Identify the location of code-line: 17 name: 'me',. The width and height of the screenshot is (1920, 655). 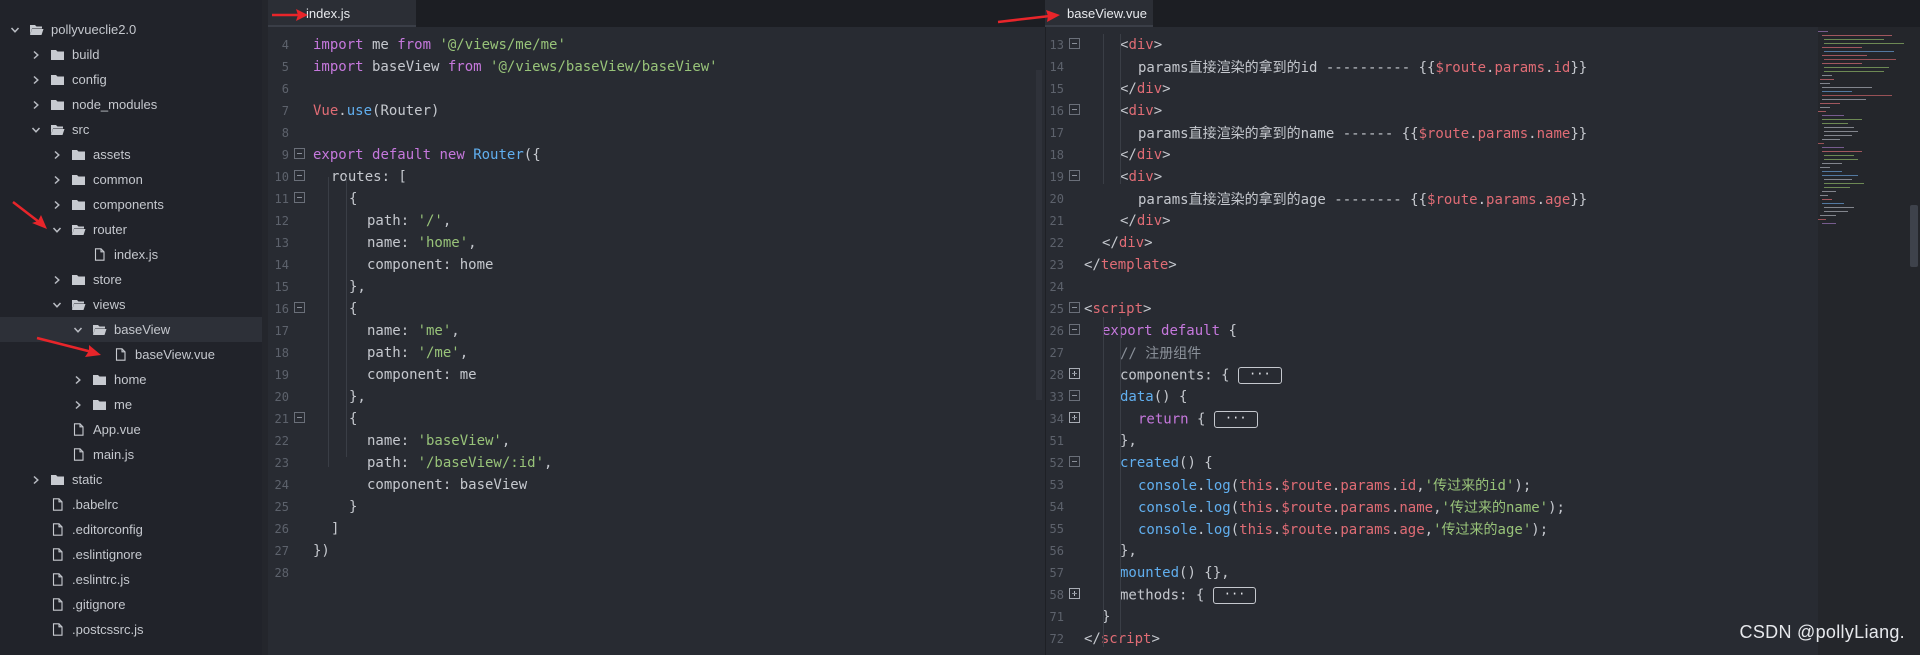
(656, 331).